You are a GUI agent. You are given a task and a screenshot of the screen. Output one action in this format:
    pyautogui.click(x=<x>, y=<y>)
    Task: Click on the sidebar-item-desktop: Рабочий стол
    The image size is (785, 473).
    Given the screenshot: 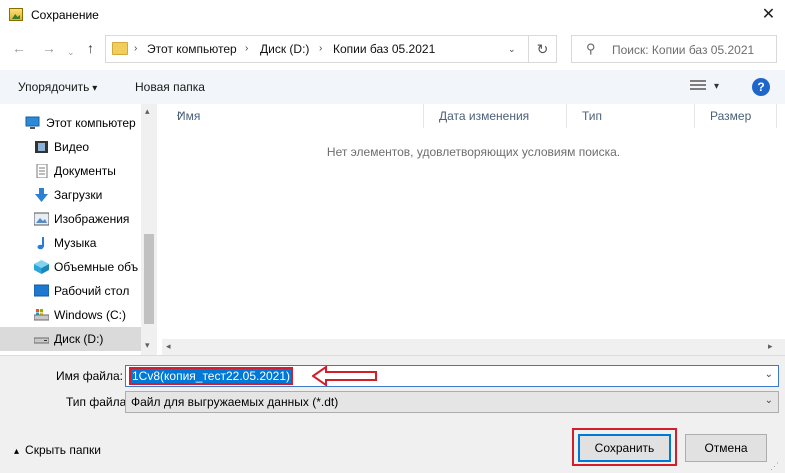 What is the action you would take?
    pyautogui.click(x=70, y=291)
    